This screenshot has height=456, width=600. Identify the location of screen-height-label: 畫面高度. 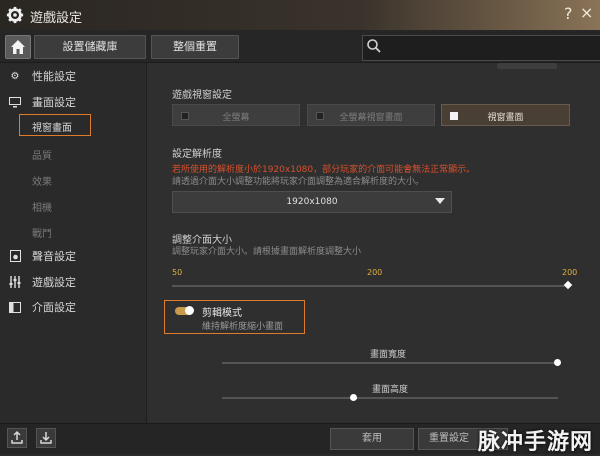
(390, 390).